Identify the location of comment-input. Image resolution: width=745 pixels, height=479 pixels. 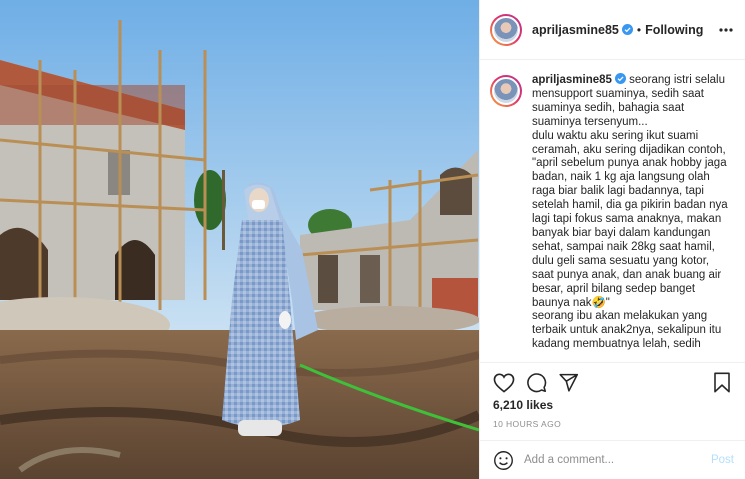
(611, 460).